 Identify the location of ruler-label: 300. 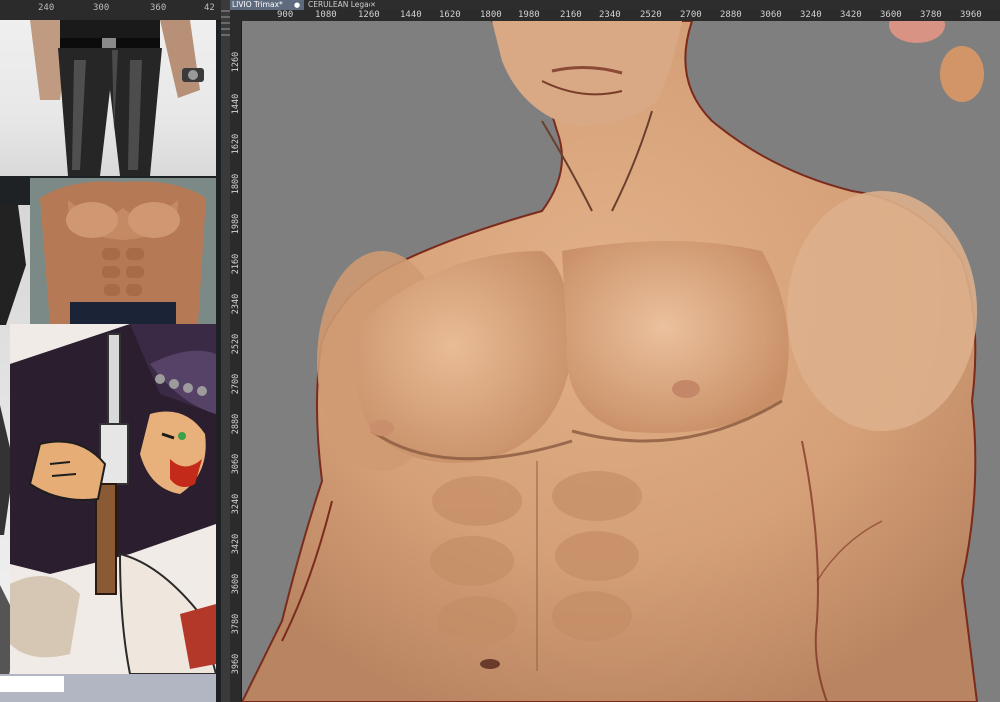
(101, 8).